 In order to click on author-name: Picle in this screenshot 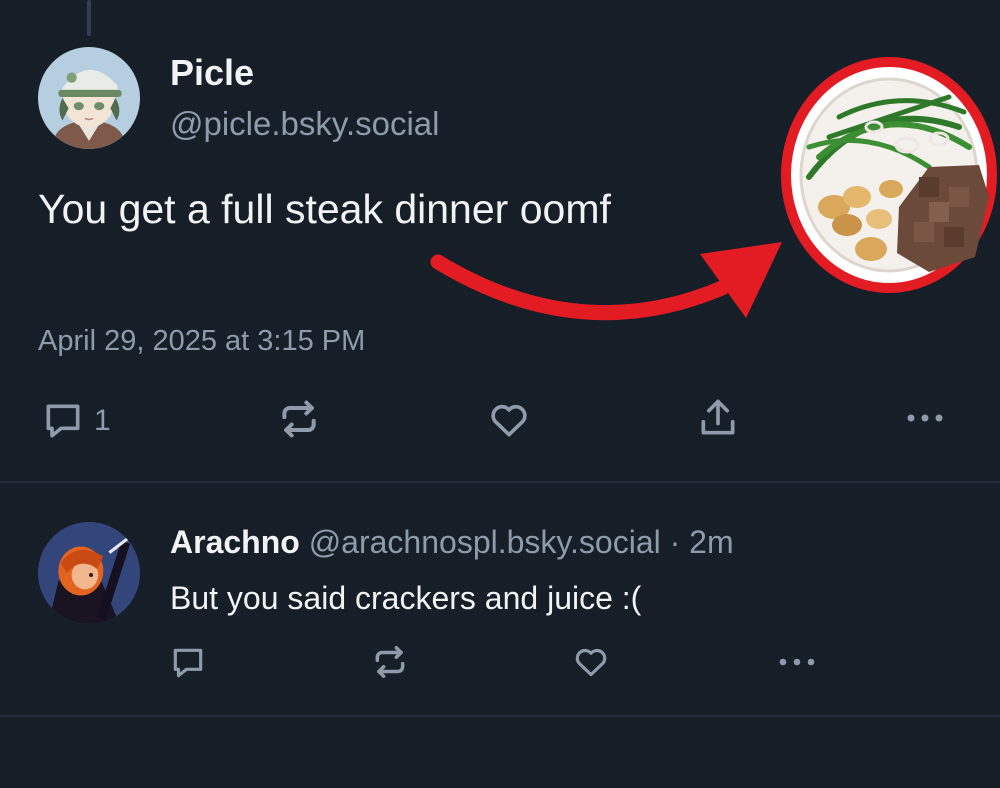, I will do `click(212, 73)`.